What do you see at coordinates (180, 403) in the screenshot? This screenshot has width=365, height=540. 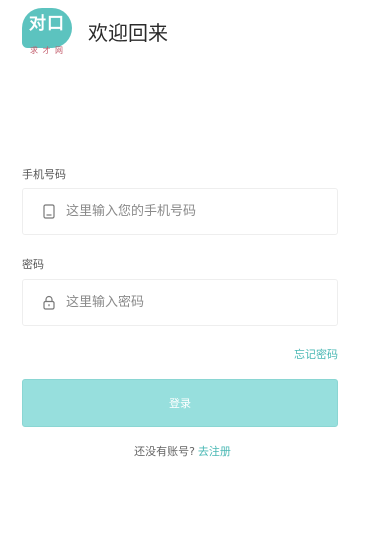 I see `login-button: 登录` at bounding box center [180, 403].